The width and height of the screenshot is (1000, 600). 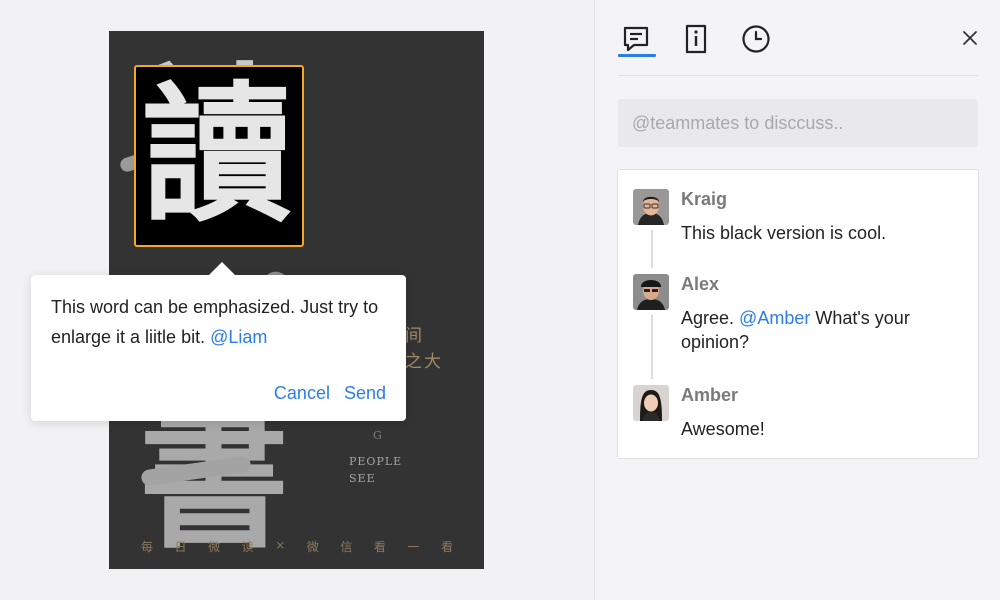 What do you see at coordinates (147, 547) in the screenshot?
I see `poster-footer-char: 每` at bounding box center [147, 547].